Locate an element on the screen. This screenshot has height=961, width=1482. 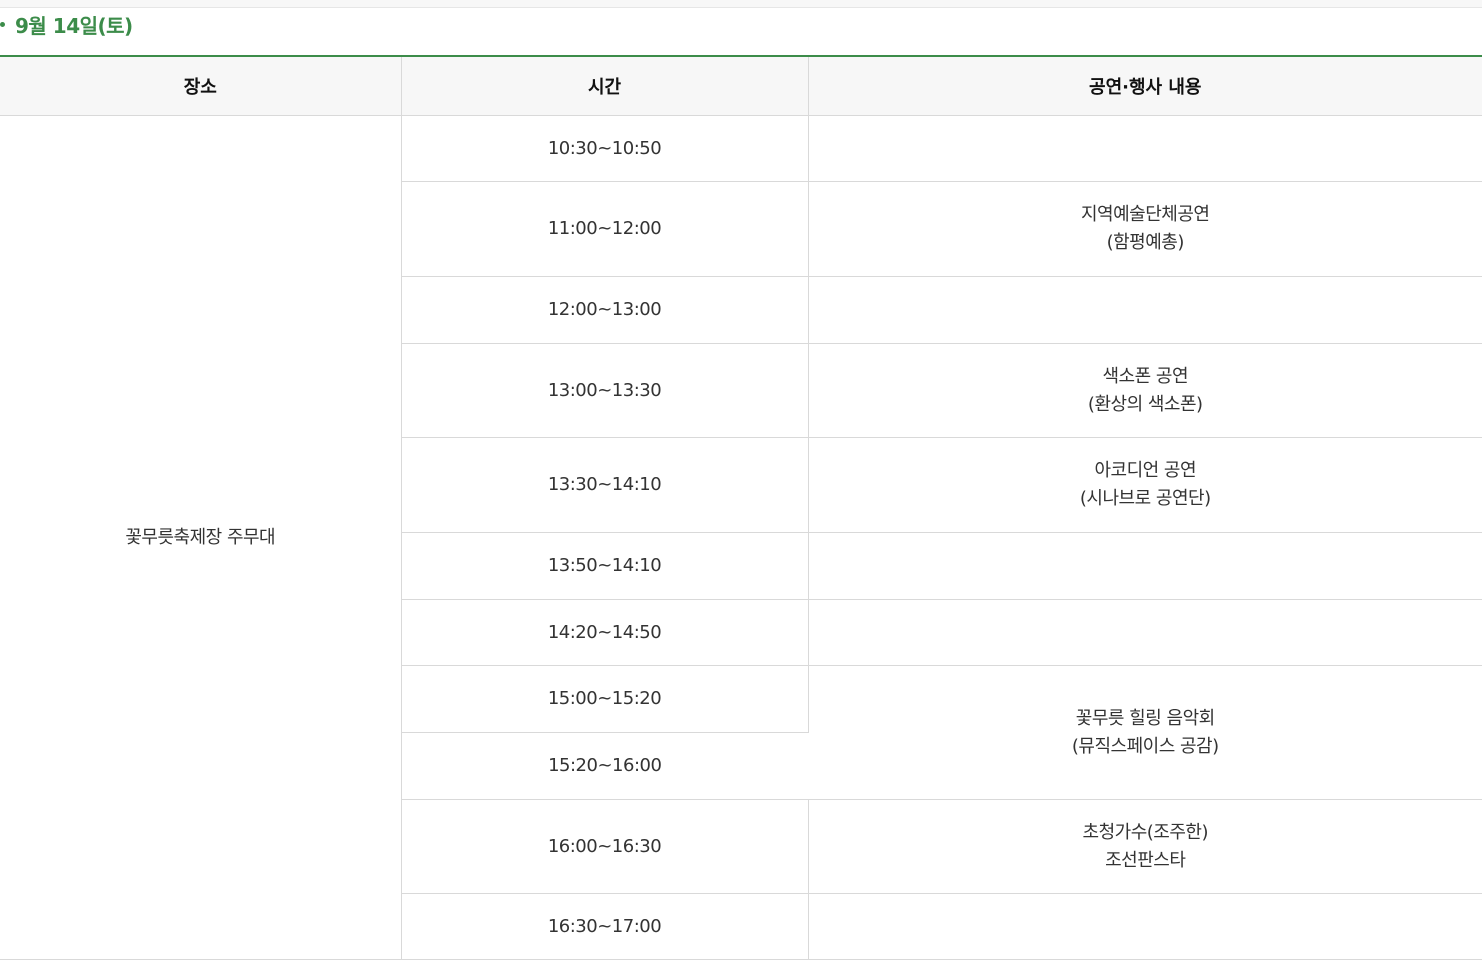
table-header-row: 장소 시간 공연·행사 내용 is located at coordinates (741, 86).